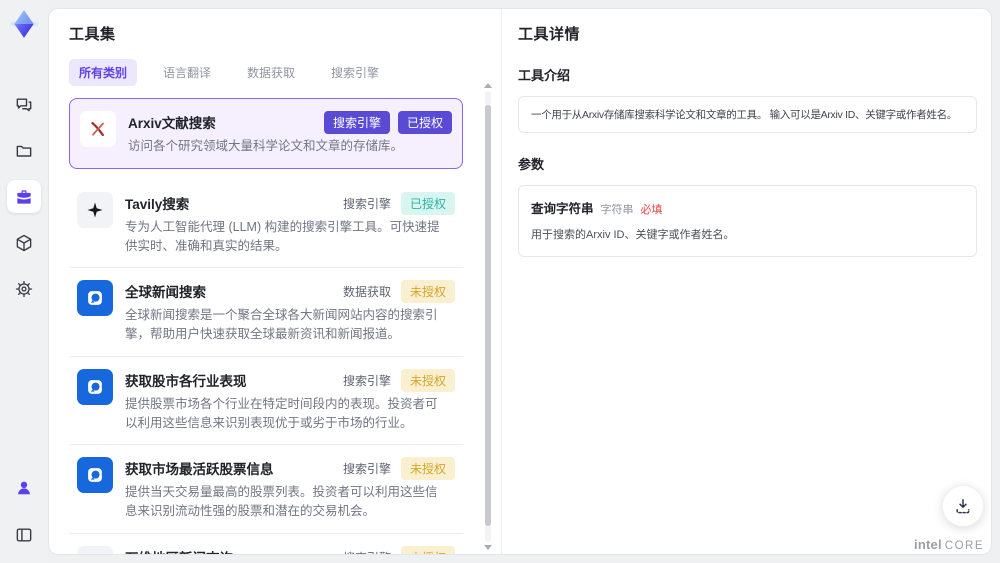 Image resolution: width=1000 pixels, height=563 pixels. What do you see at coordinates (651, 210) in the screenshot?
I see `param-required-flag: 必填` at bounding box center [651, 210].